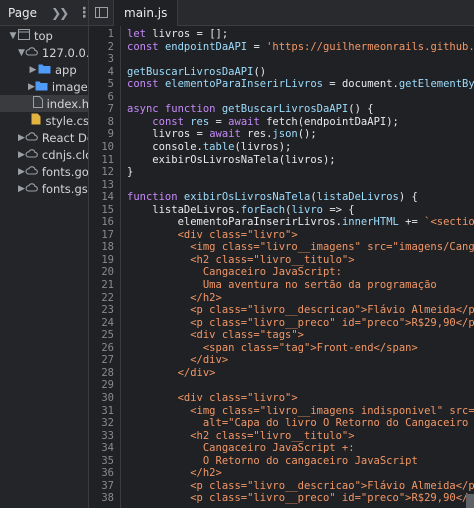 Image resolution: width=474 pixels, height=508 pixels. Describe the element at coordinates (218, 146) in the screenshot. I see `code-token: table` at that location.